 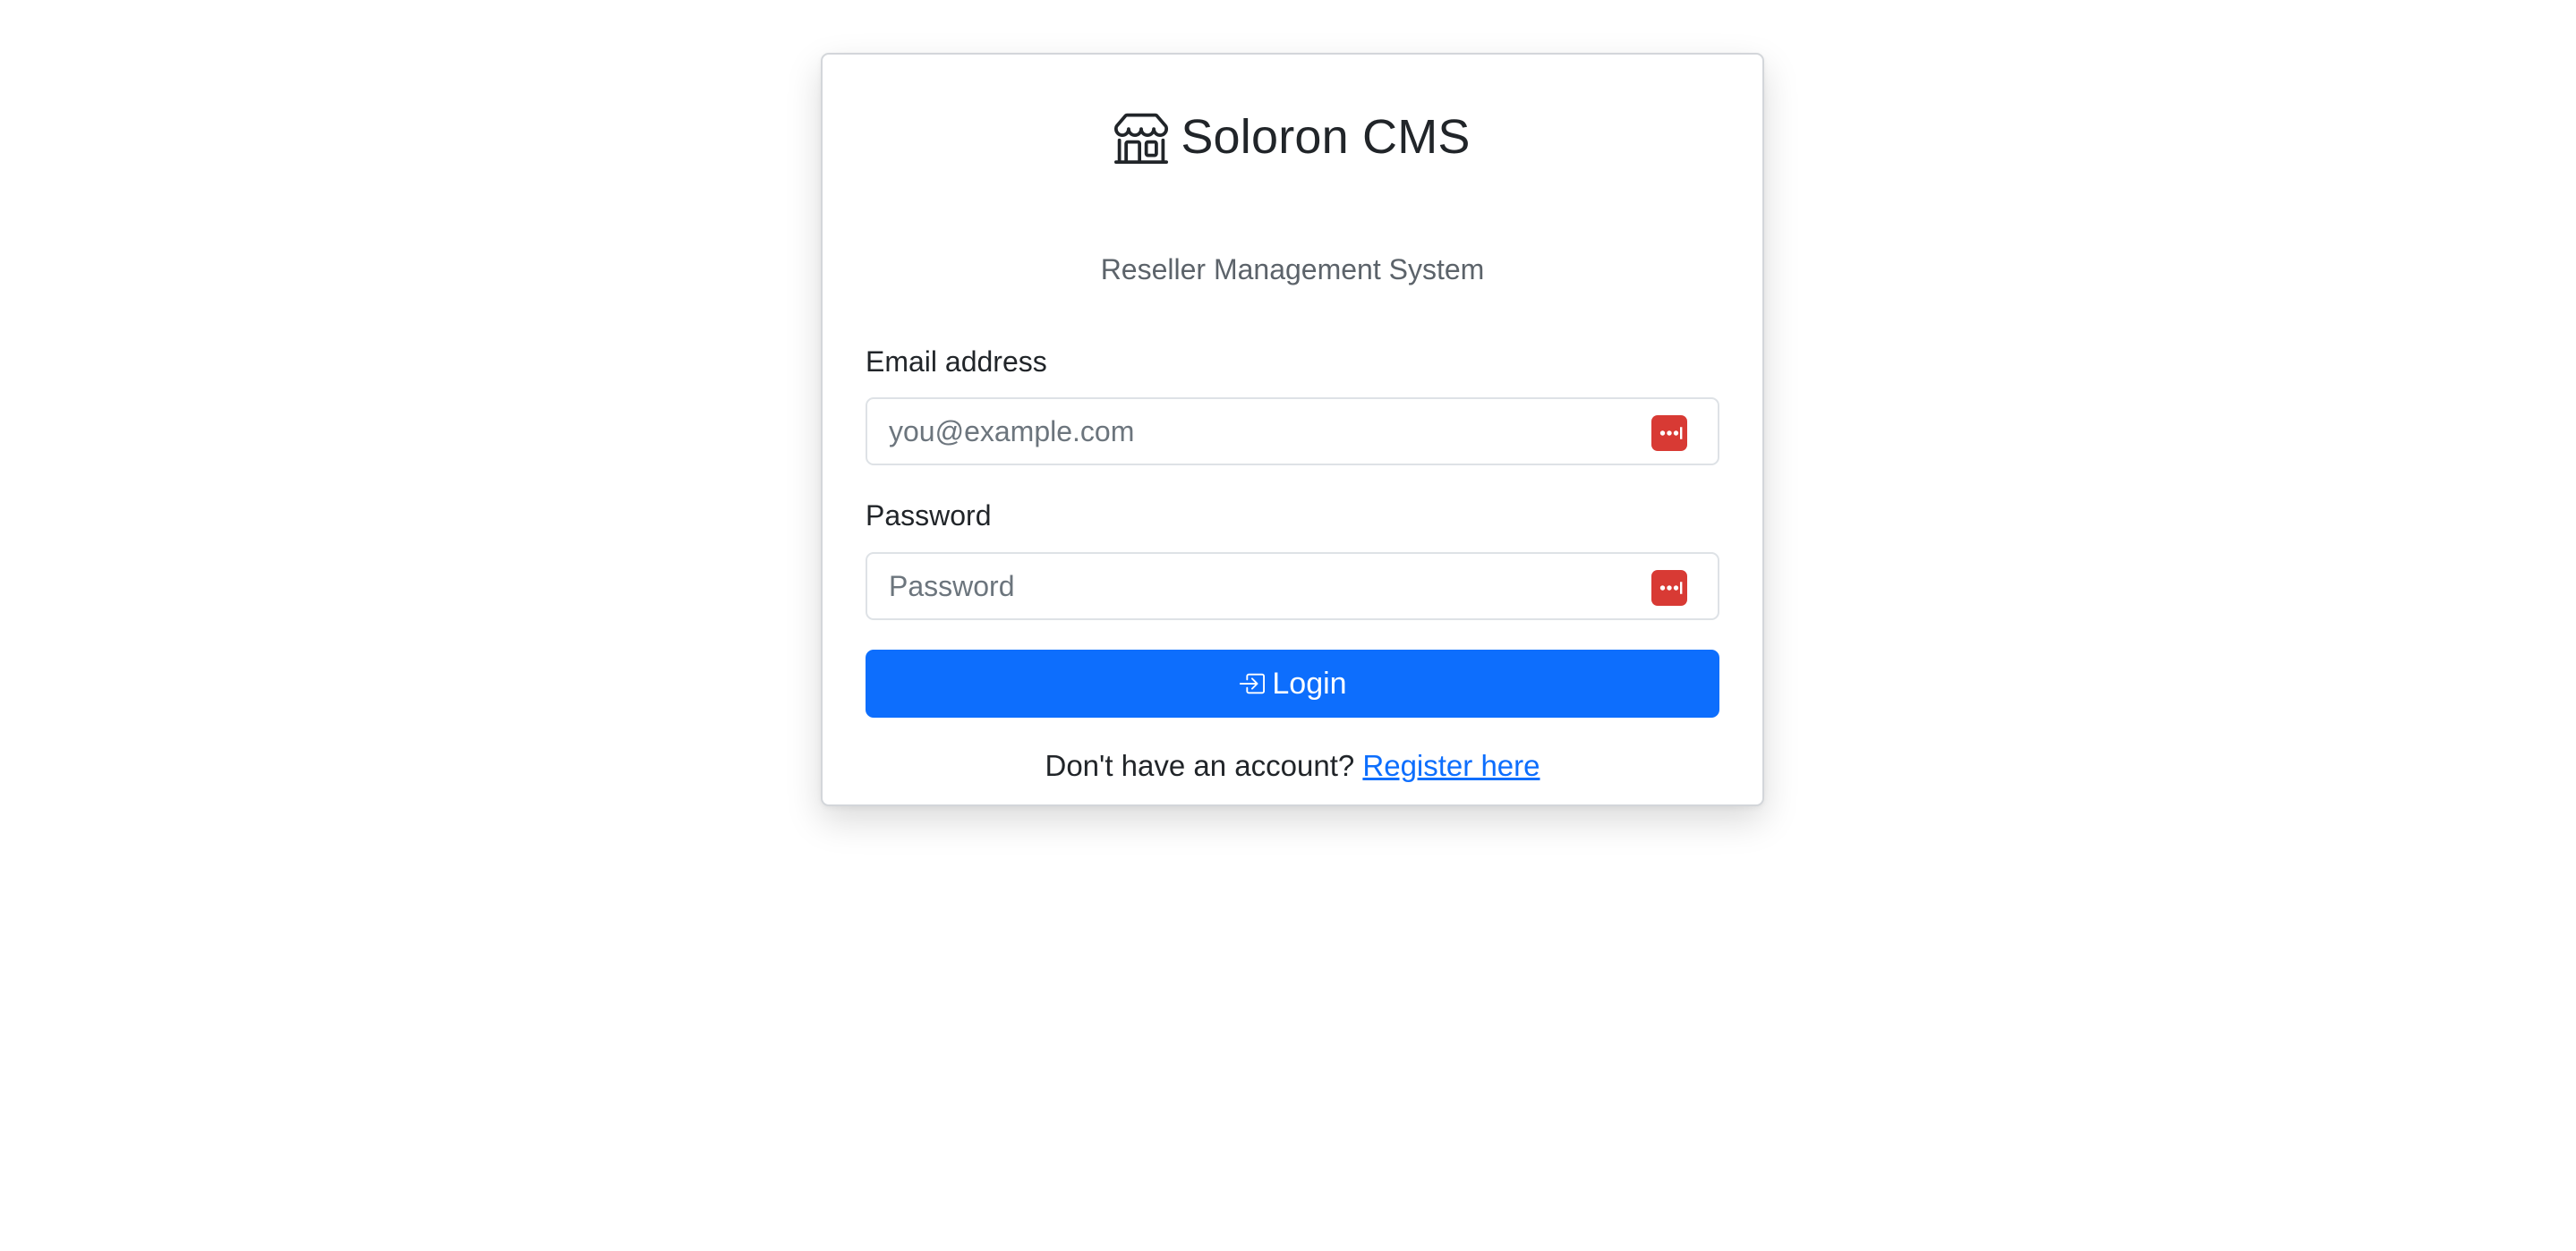 What do you see at coordinates (956, 361) in the screenshot?
I see `email-label: Email address` at bounding box center [956, 361].